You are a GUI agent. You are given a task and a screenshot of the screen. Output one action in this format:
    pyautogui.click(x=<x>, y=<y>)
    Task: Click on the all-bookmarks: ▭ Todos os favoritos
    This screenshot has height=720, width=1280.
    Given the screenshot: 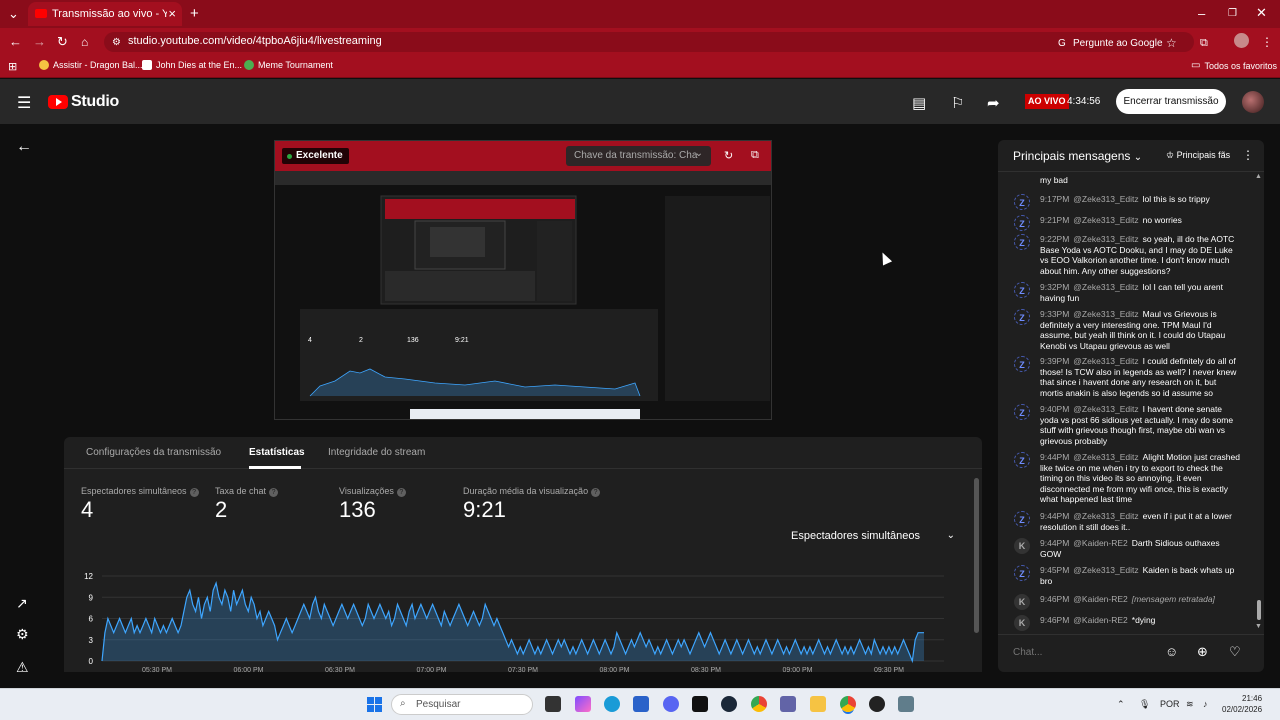 What is the action you would take?
    pyautogui.click(x=1234, y=65)
    